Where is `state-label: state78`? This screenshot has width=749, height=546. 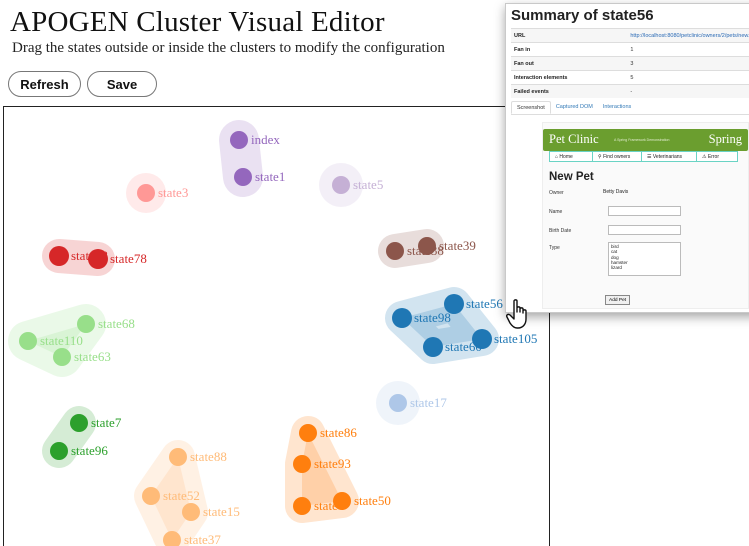
state-label: state78 is located at coordinates (128, 258).